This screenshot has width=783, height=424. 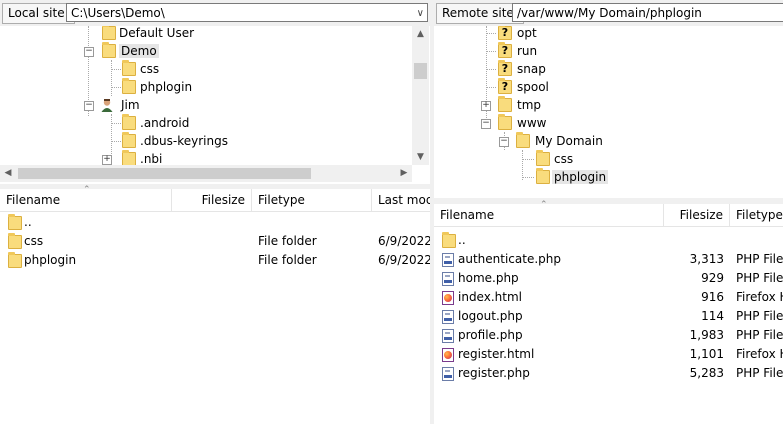 I want to click on tree-item-label: .android, so click(x=165, y=123).